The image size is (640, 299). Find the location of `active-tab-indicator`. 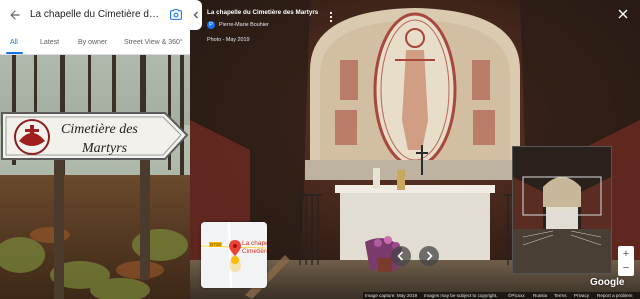

active-tab-indicator is located at coordinates (14, 53).